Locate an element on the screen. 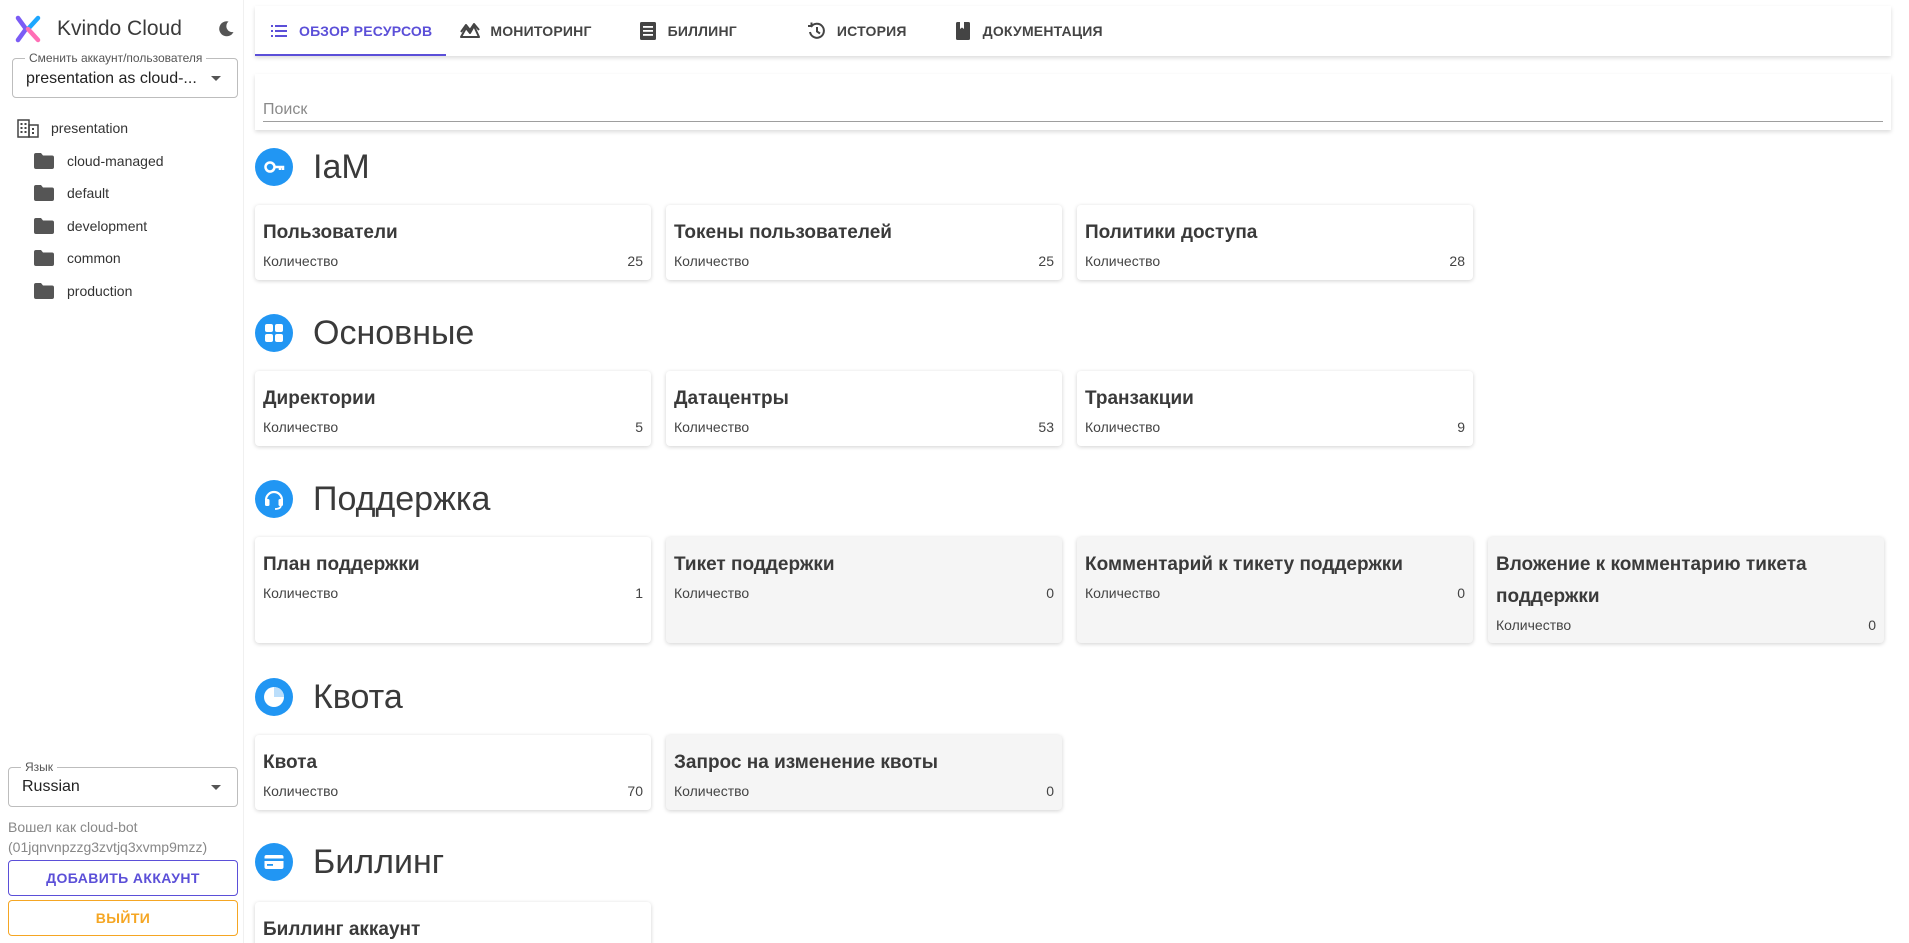 The width and height of the screenshot is (1909, 943). tab-resources-overview: ОБЗОР РЕСУРСОВ is located at coordinates (351, 31).